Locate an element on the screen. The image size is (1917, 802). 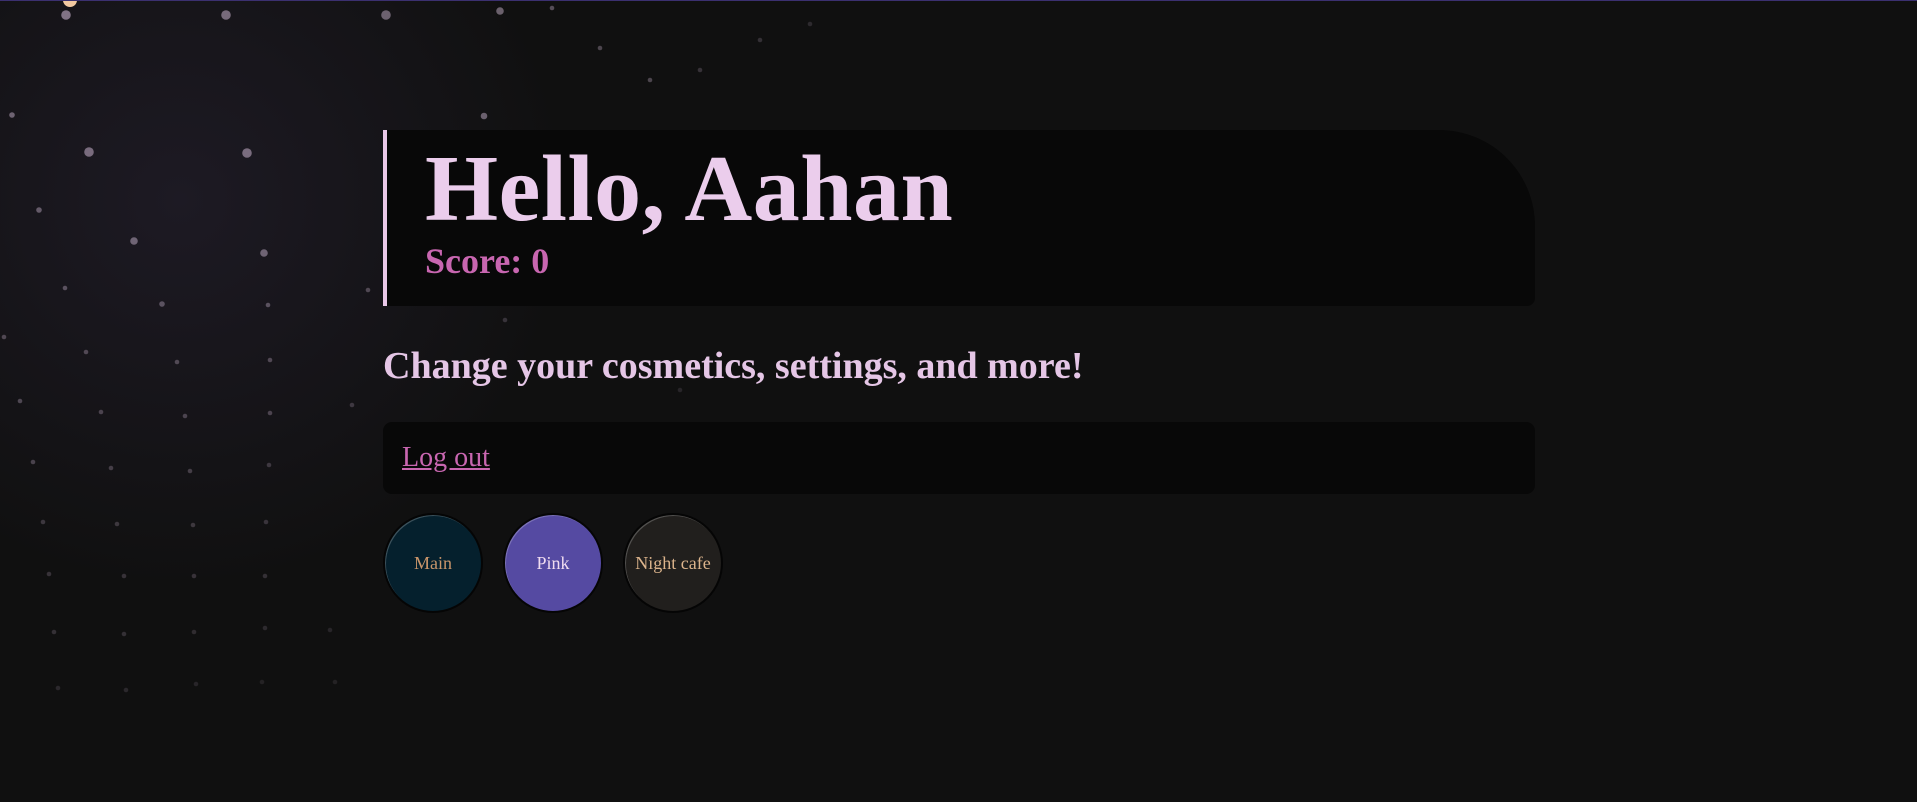
top-border is located at coordinates (958, 0).